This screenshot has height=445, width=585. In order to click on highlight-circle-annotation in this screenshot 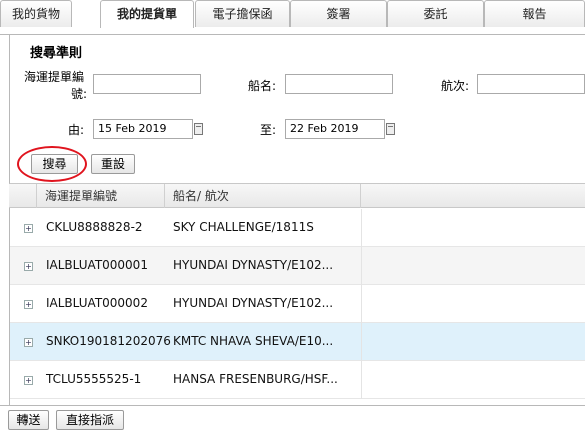, I will do `click(52, 164)`.